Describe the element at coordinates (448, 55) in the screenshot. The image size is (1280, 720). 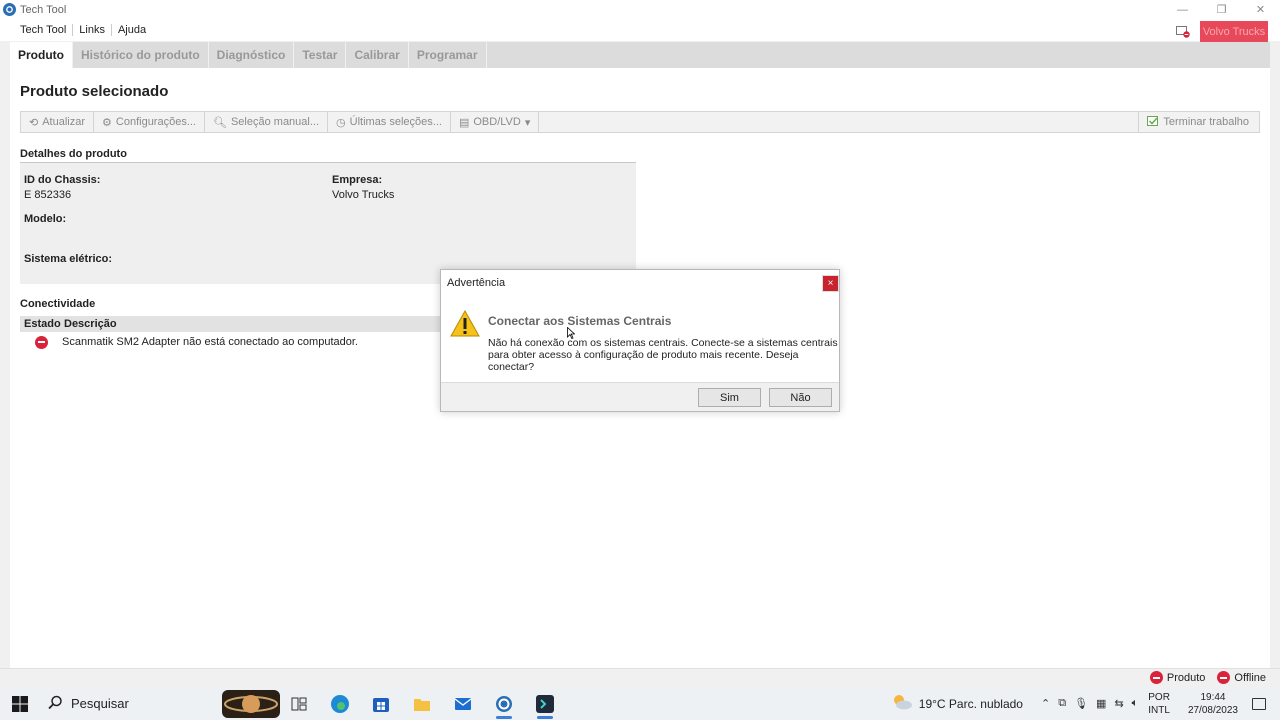
I see `tab-programar: Programar` at that location.